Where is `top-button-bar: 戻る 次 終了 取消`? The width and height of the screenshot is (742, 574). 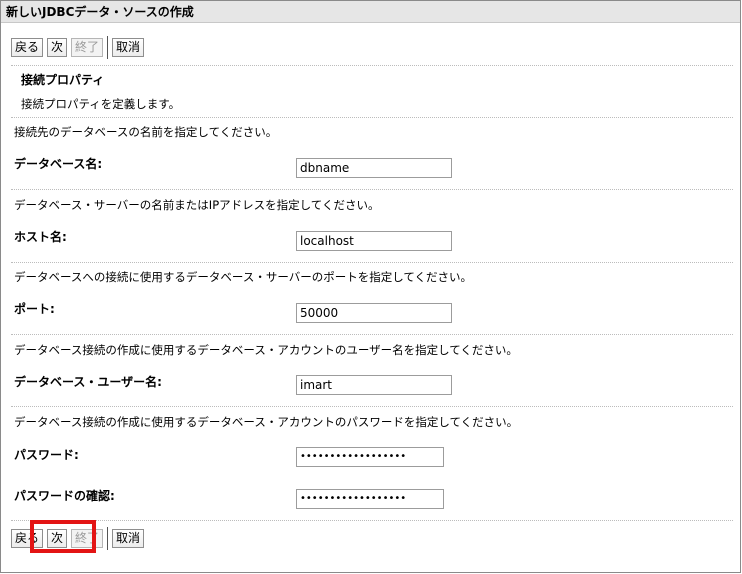
top-button-bar: 戻る 次 終了 取消 is located at coordinates (79, 47).